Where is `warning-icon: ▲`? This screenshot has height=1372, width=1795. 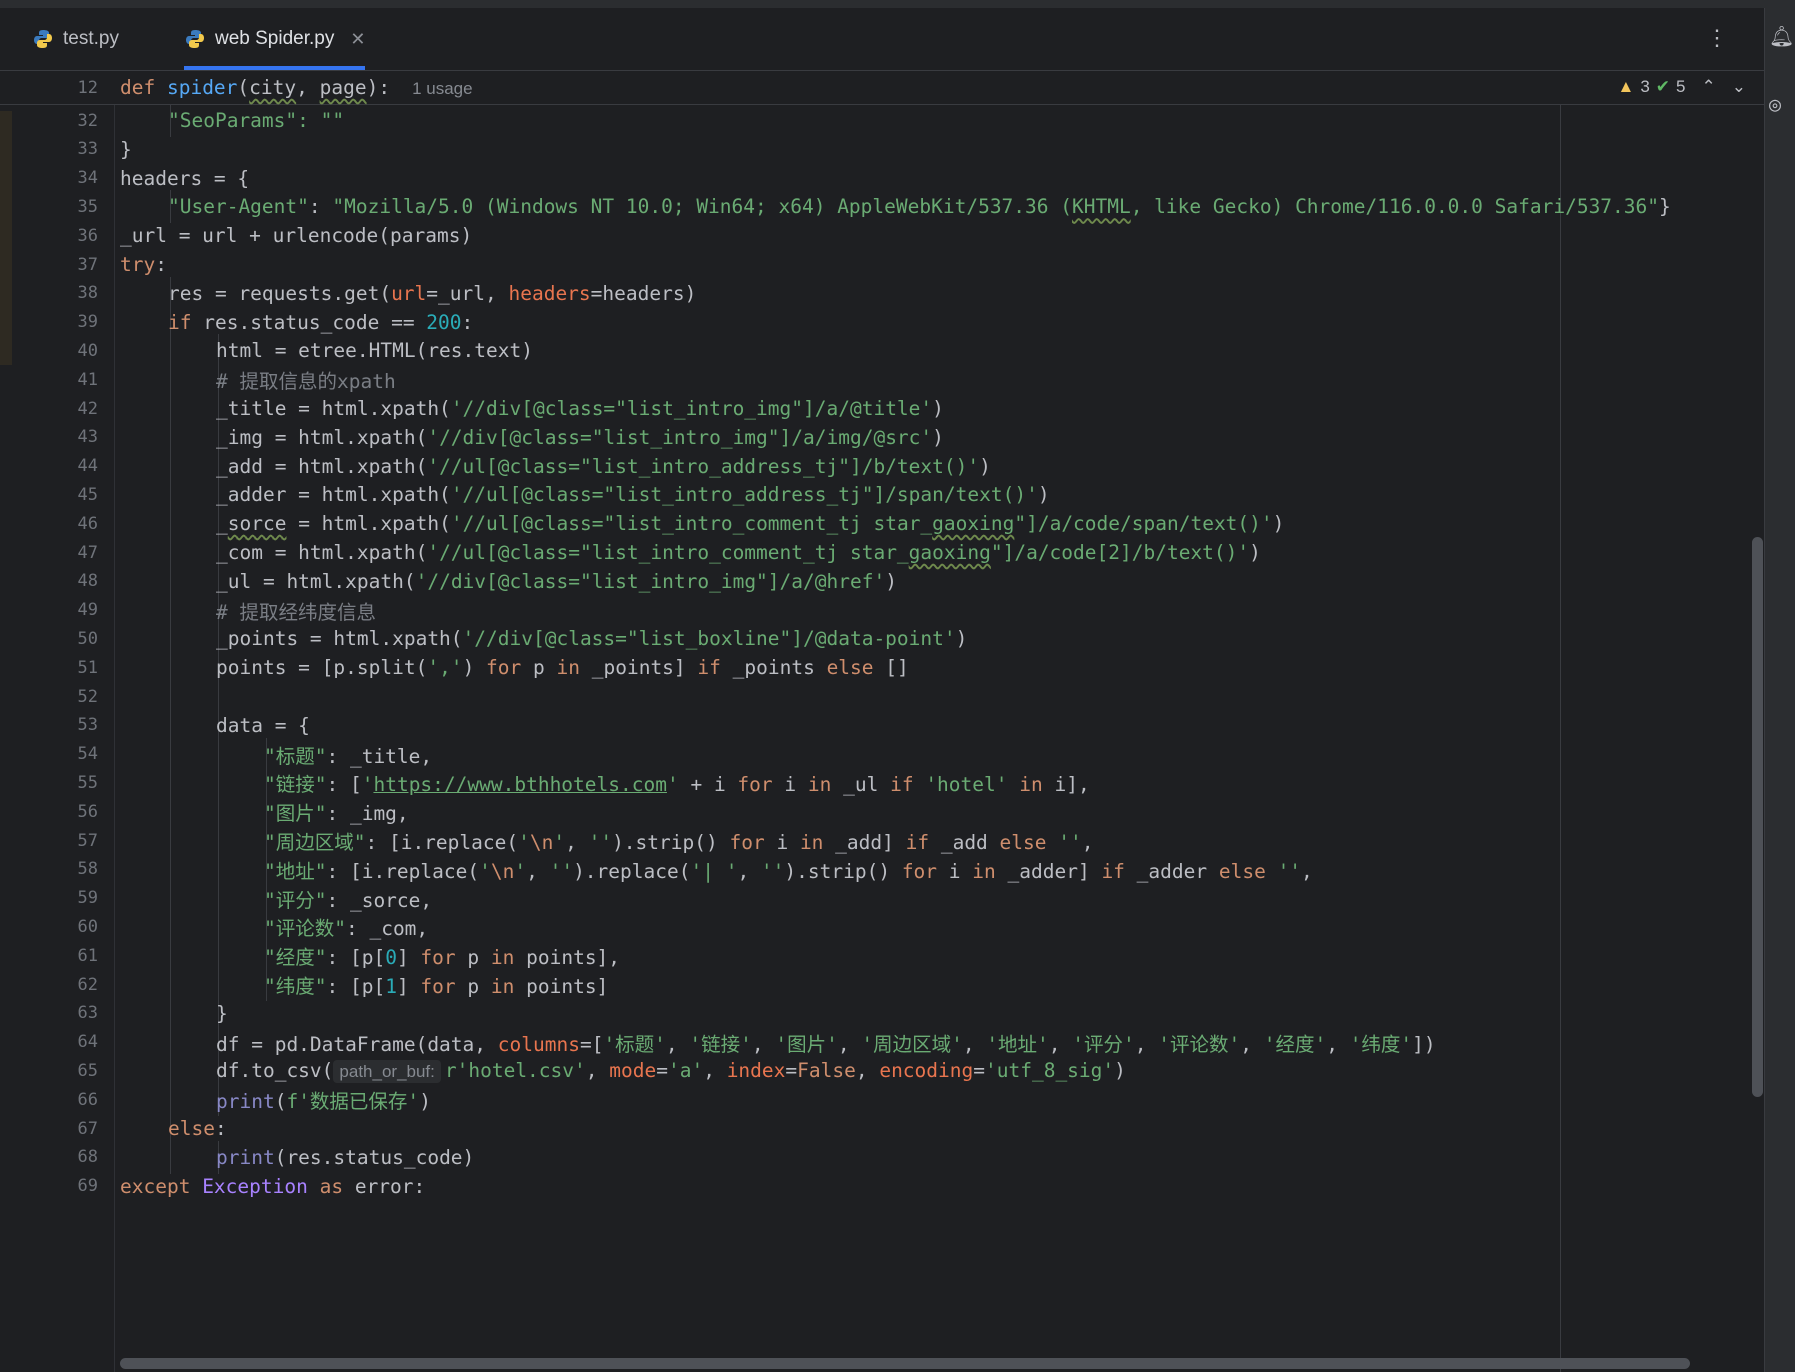 warning-icon: ▲ is located at coordinates (1626, 86).